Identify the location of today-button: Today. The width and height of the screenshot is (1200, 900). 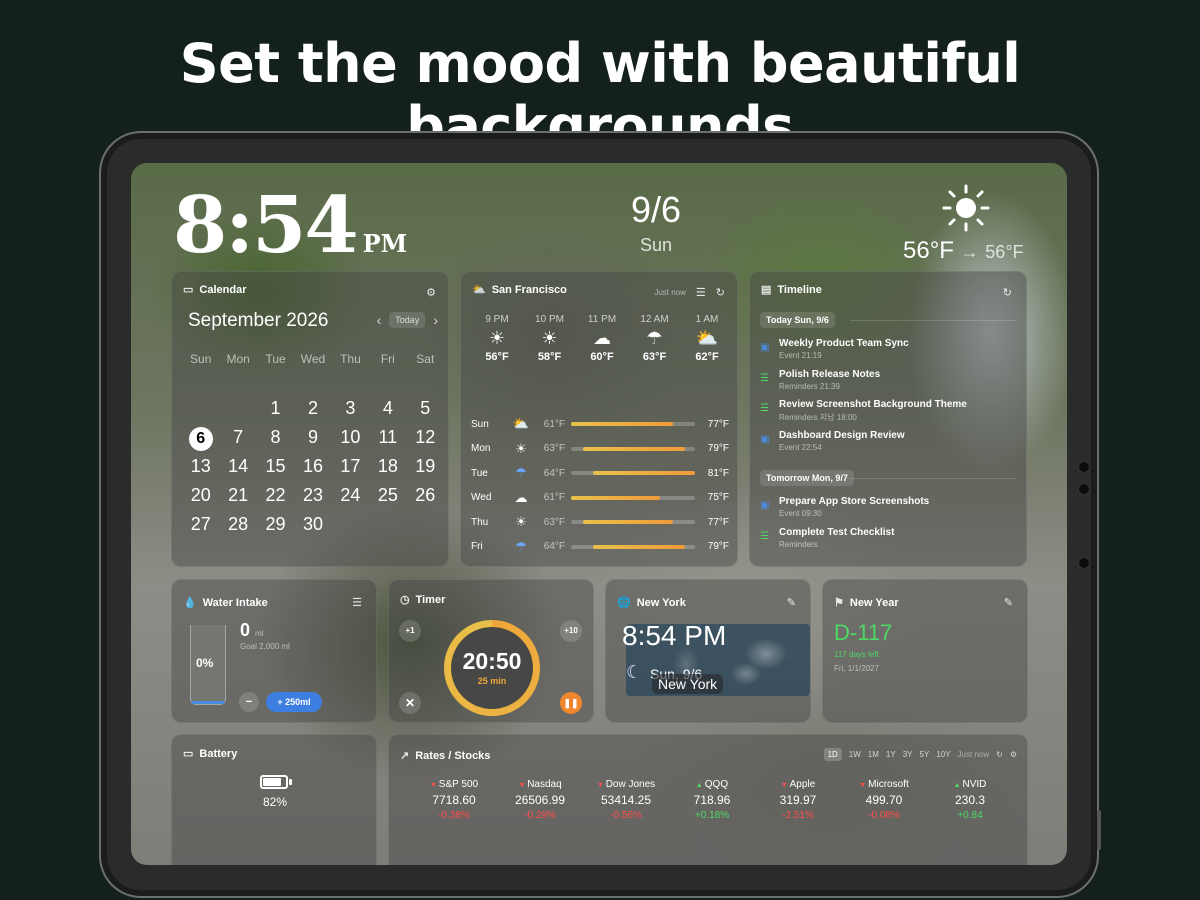
(407, 320).